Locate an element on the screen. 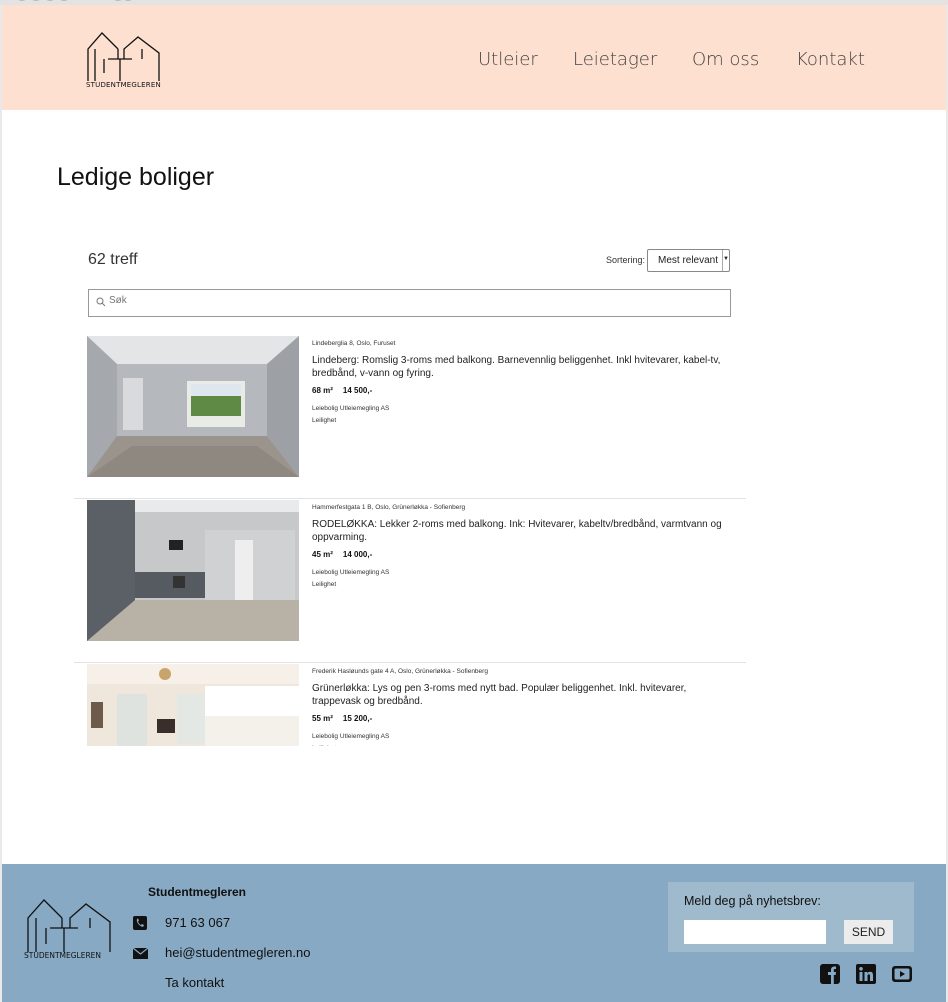 The width and height of the screenshot is (948, 1002). newsletter-send-button: SEND is located at coordinates (868, 932).